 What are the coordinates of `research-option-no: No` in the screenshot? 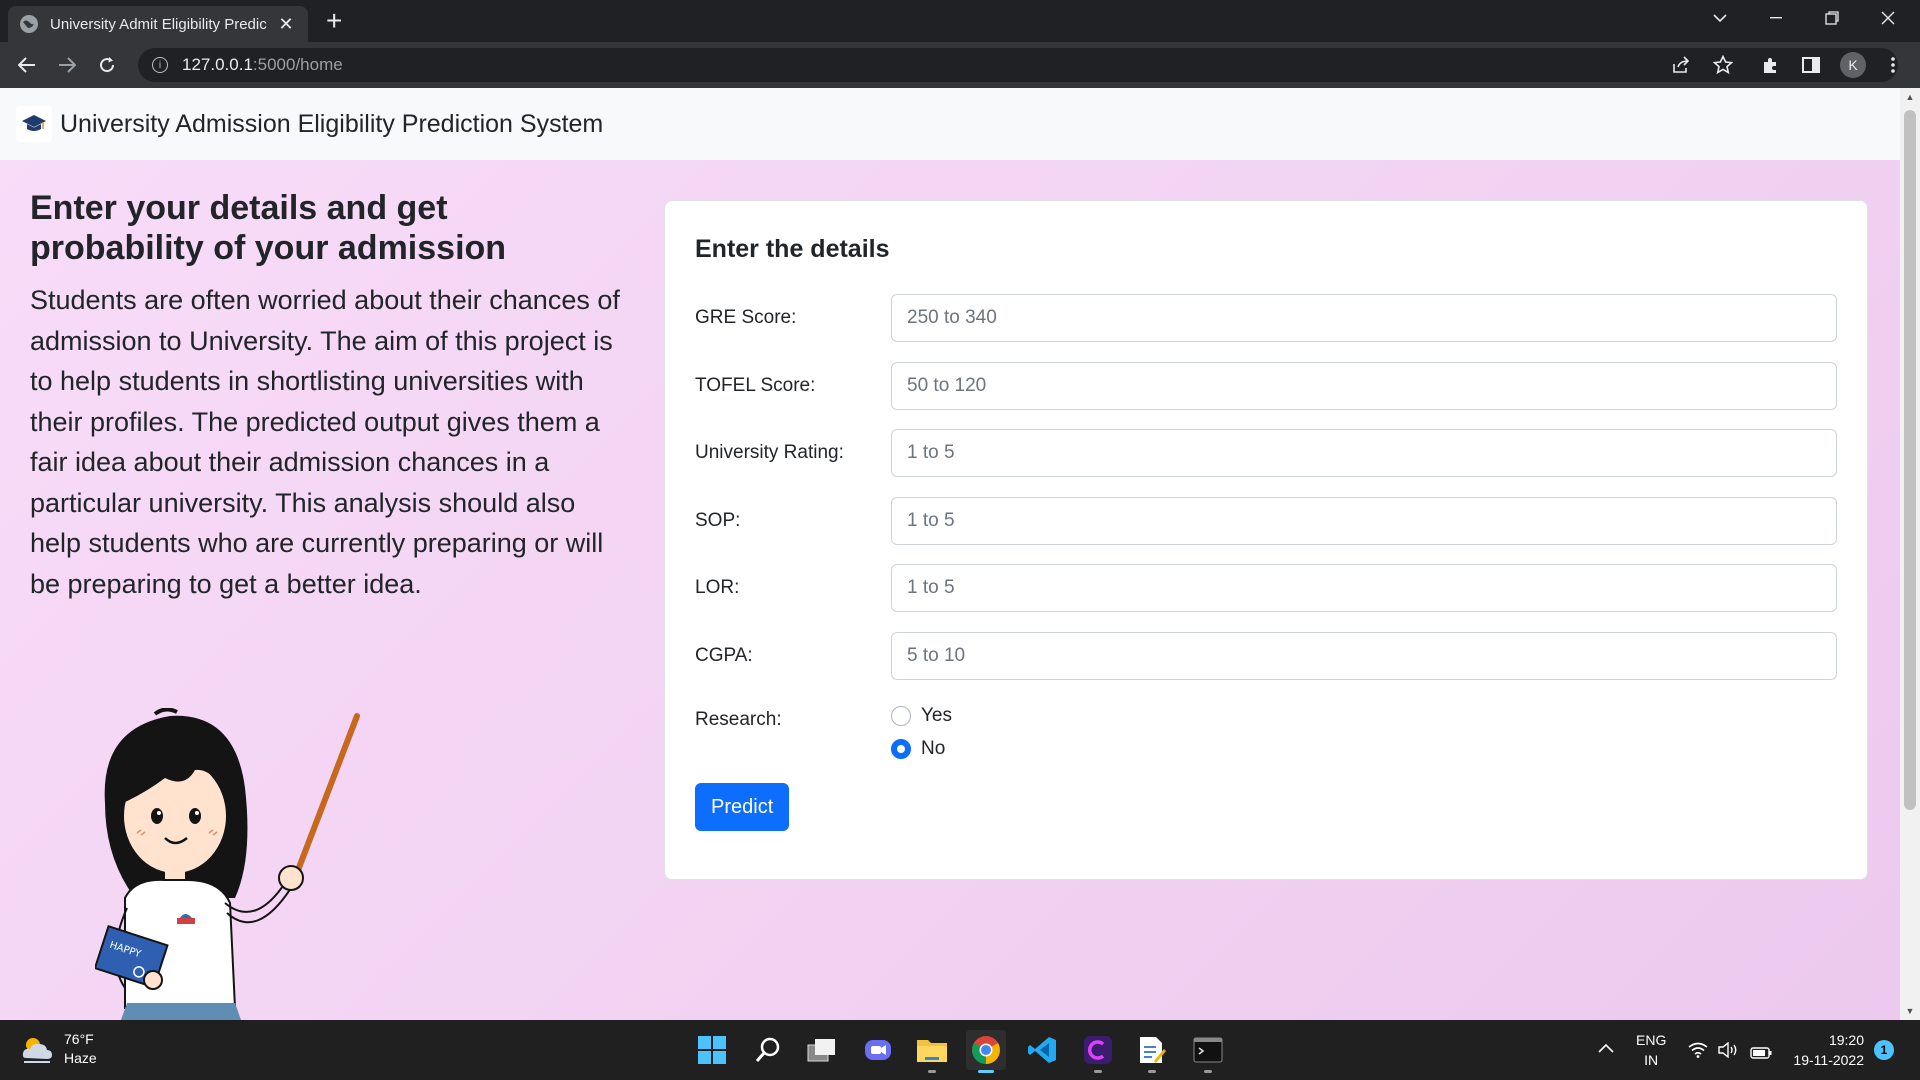 It's located at (921, 748).